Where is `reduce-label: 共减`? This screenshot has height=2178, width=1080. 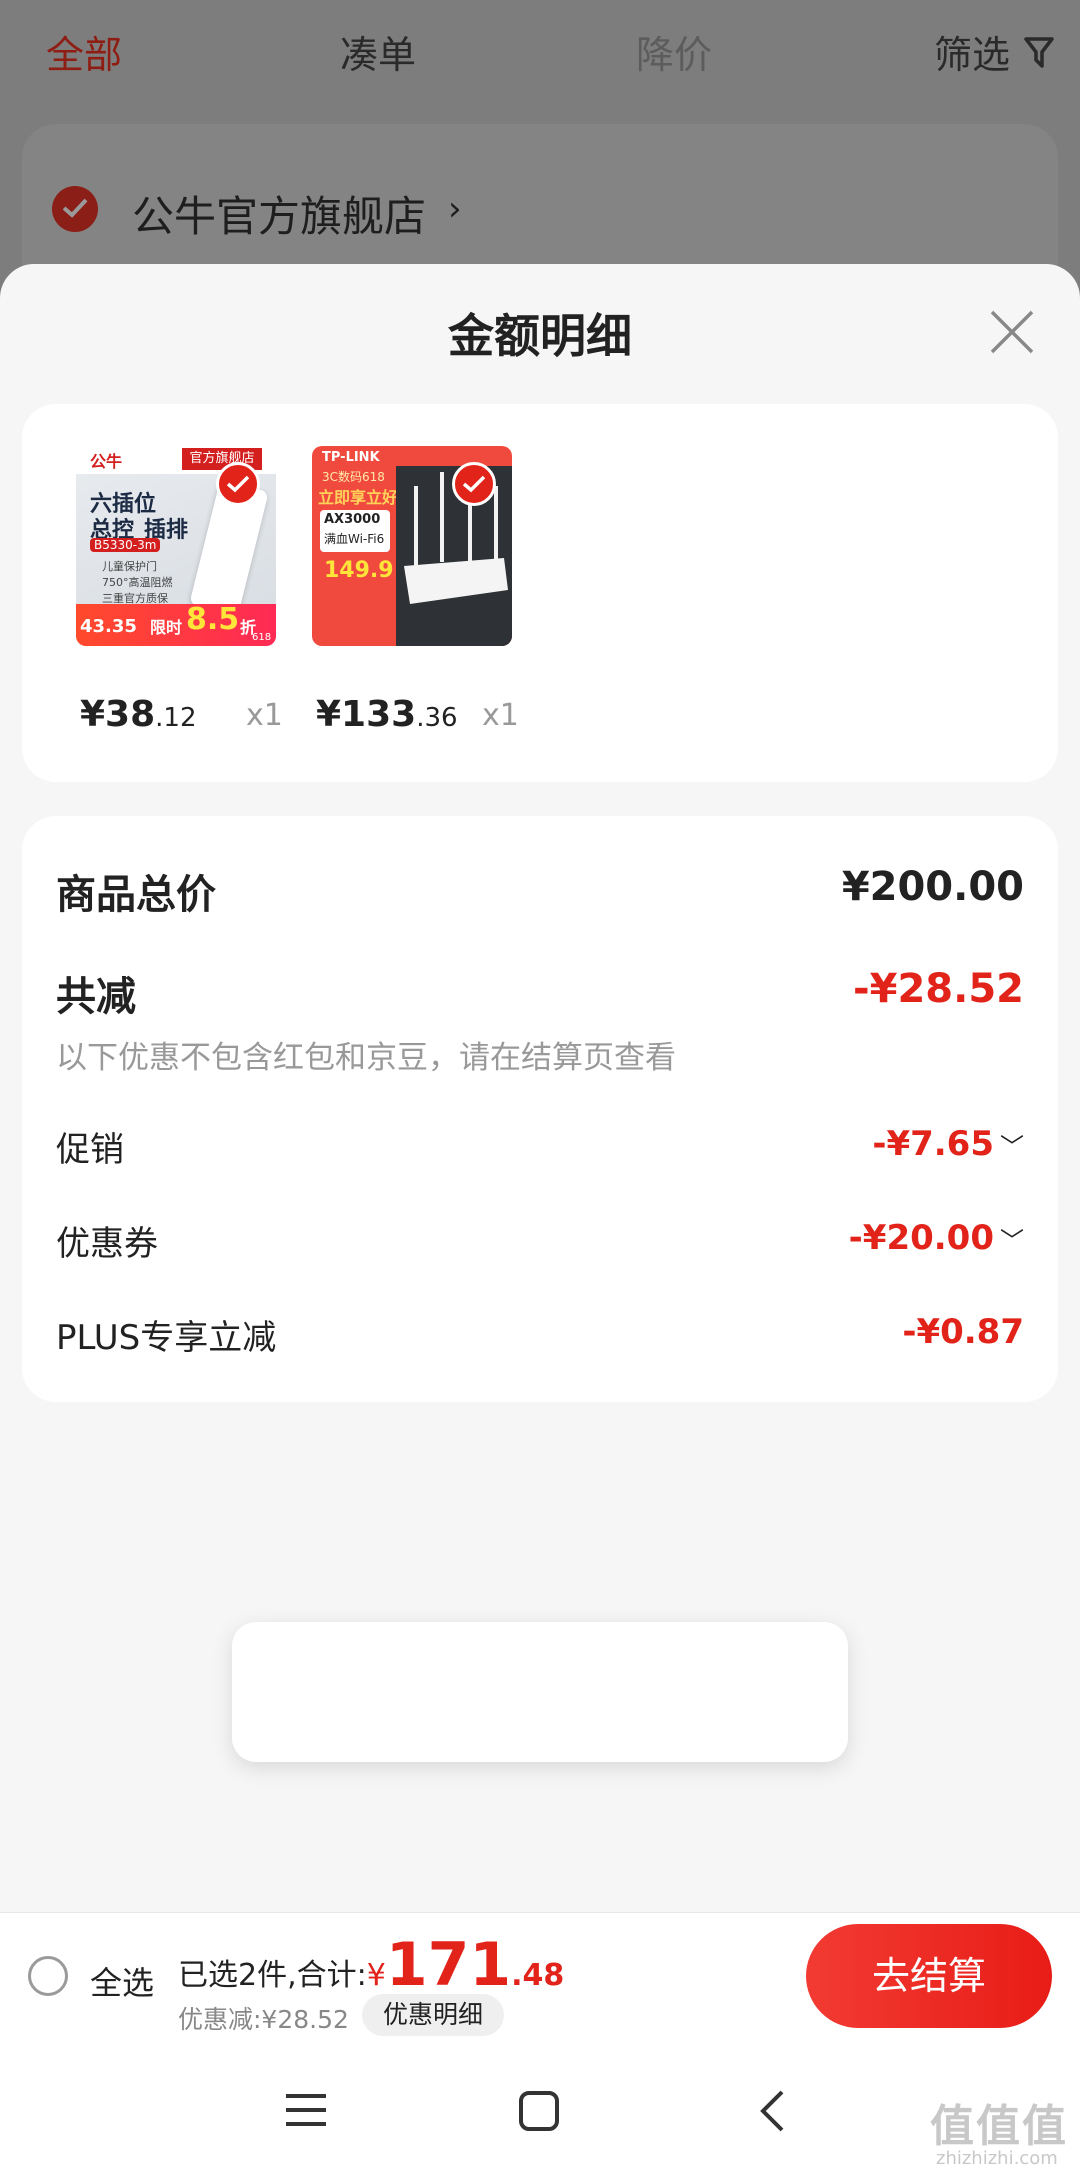 reduce-label: 共减 is located at coordinates (96, 997).